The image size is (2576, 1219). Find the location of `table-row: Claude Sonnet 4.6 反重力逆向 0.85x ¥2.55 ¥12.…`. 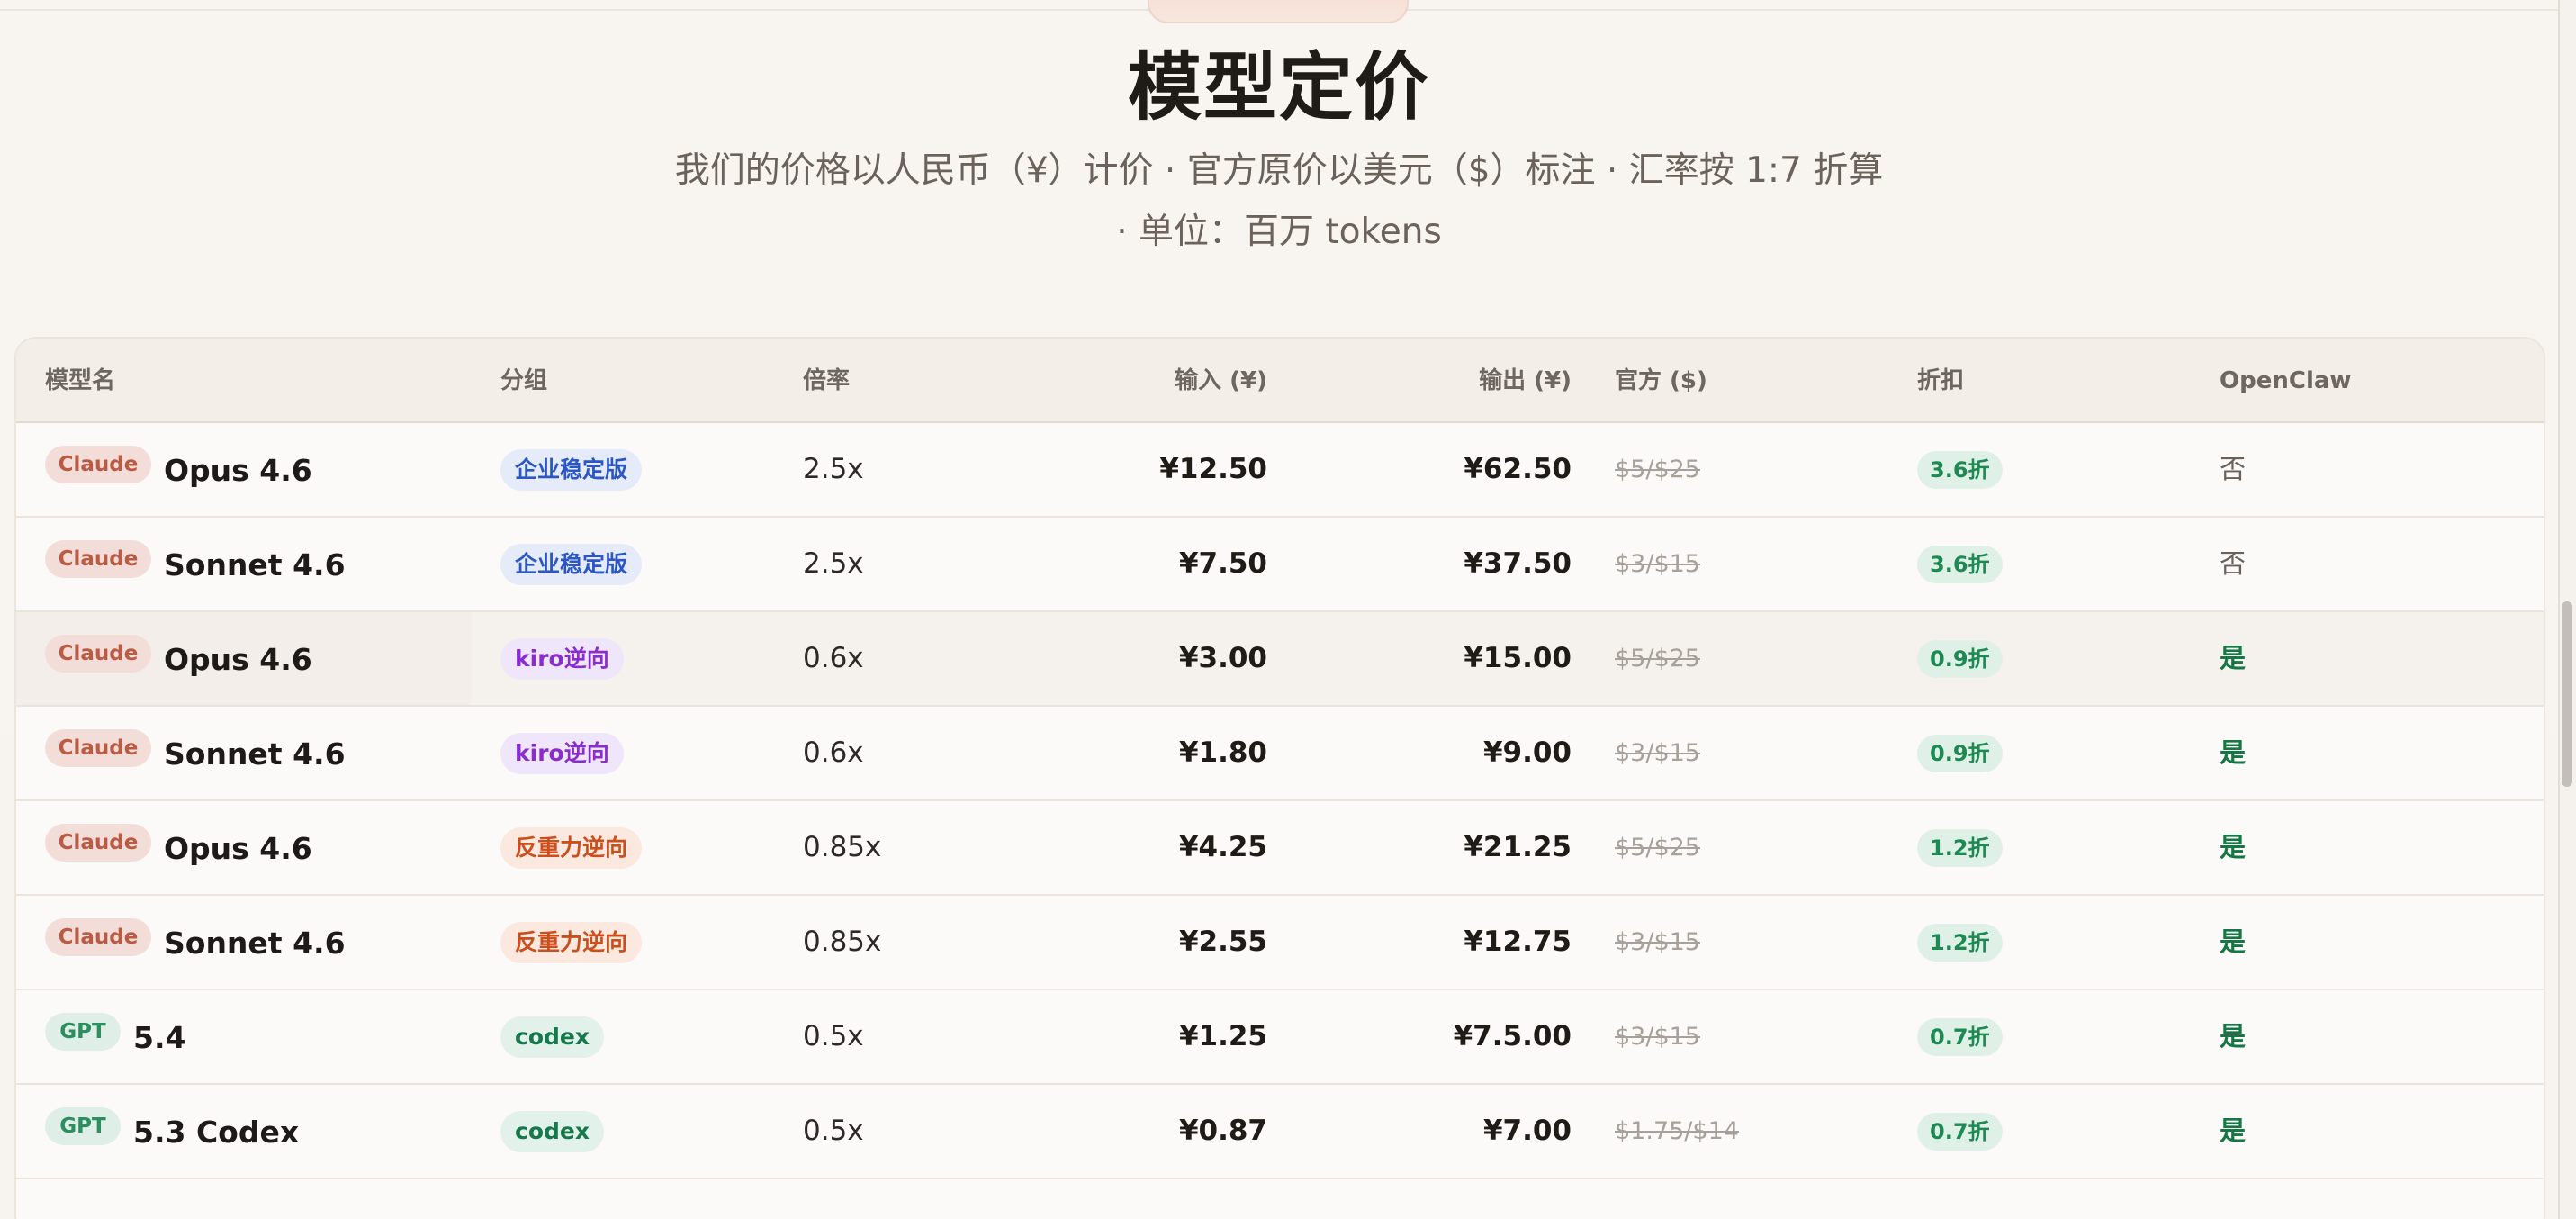

table-row: Claude Sonnet 4.6 反重力逆向 0.85x ¥2.55 ¥12.… is located at coordinates (1280, 943).